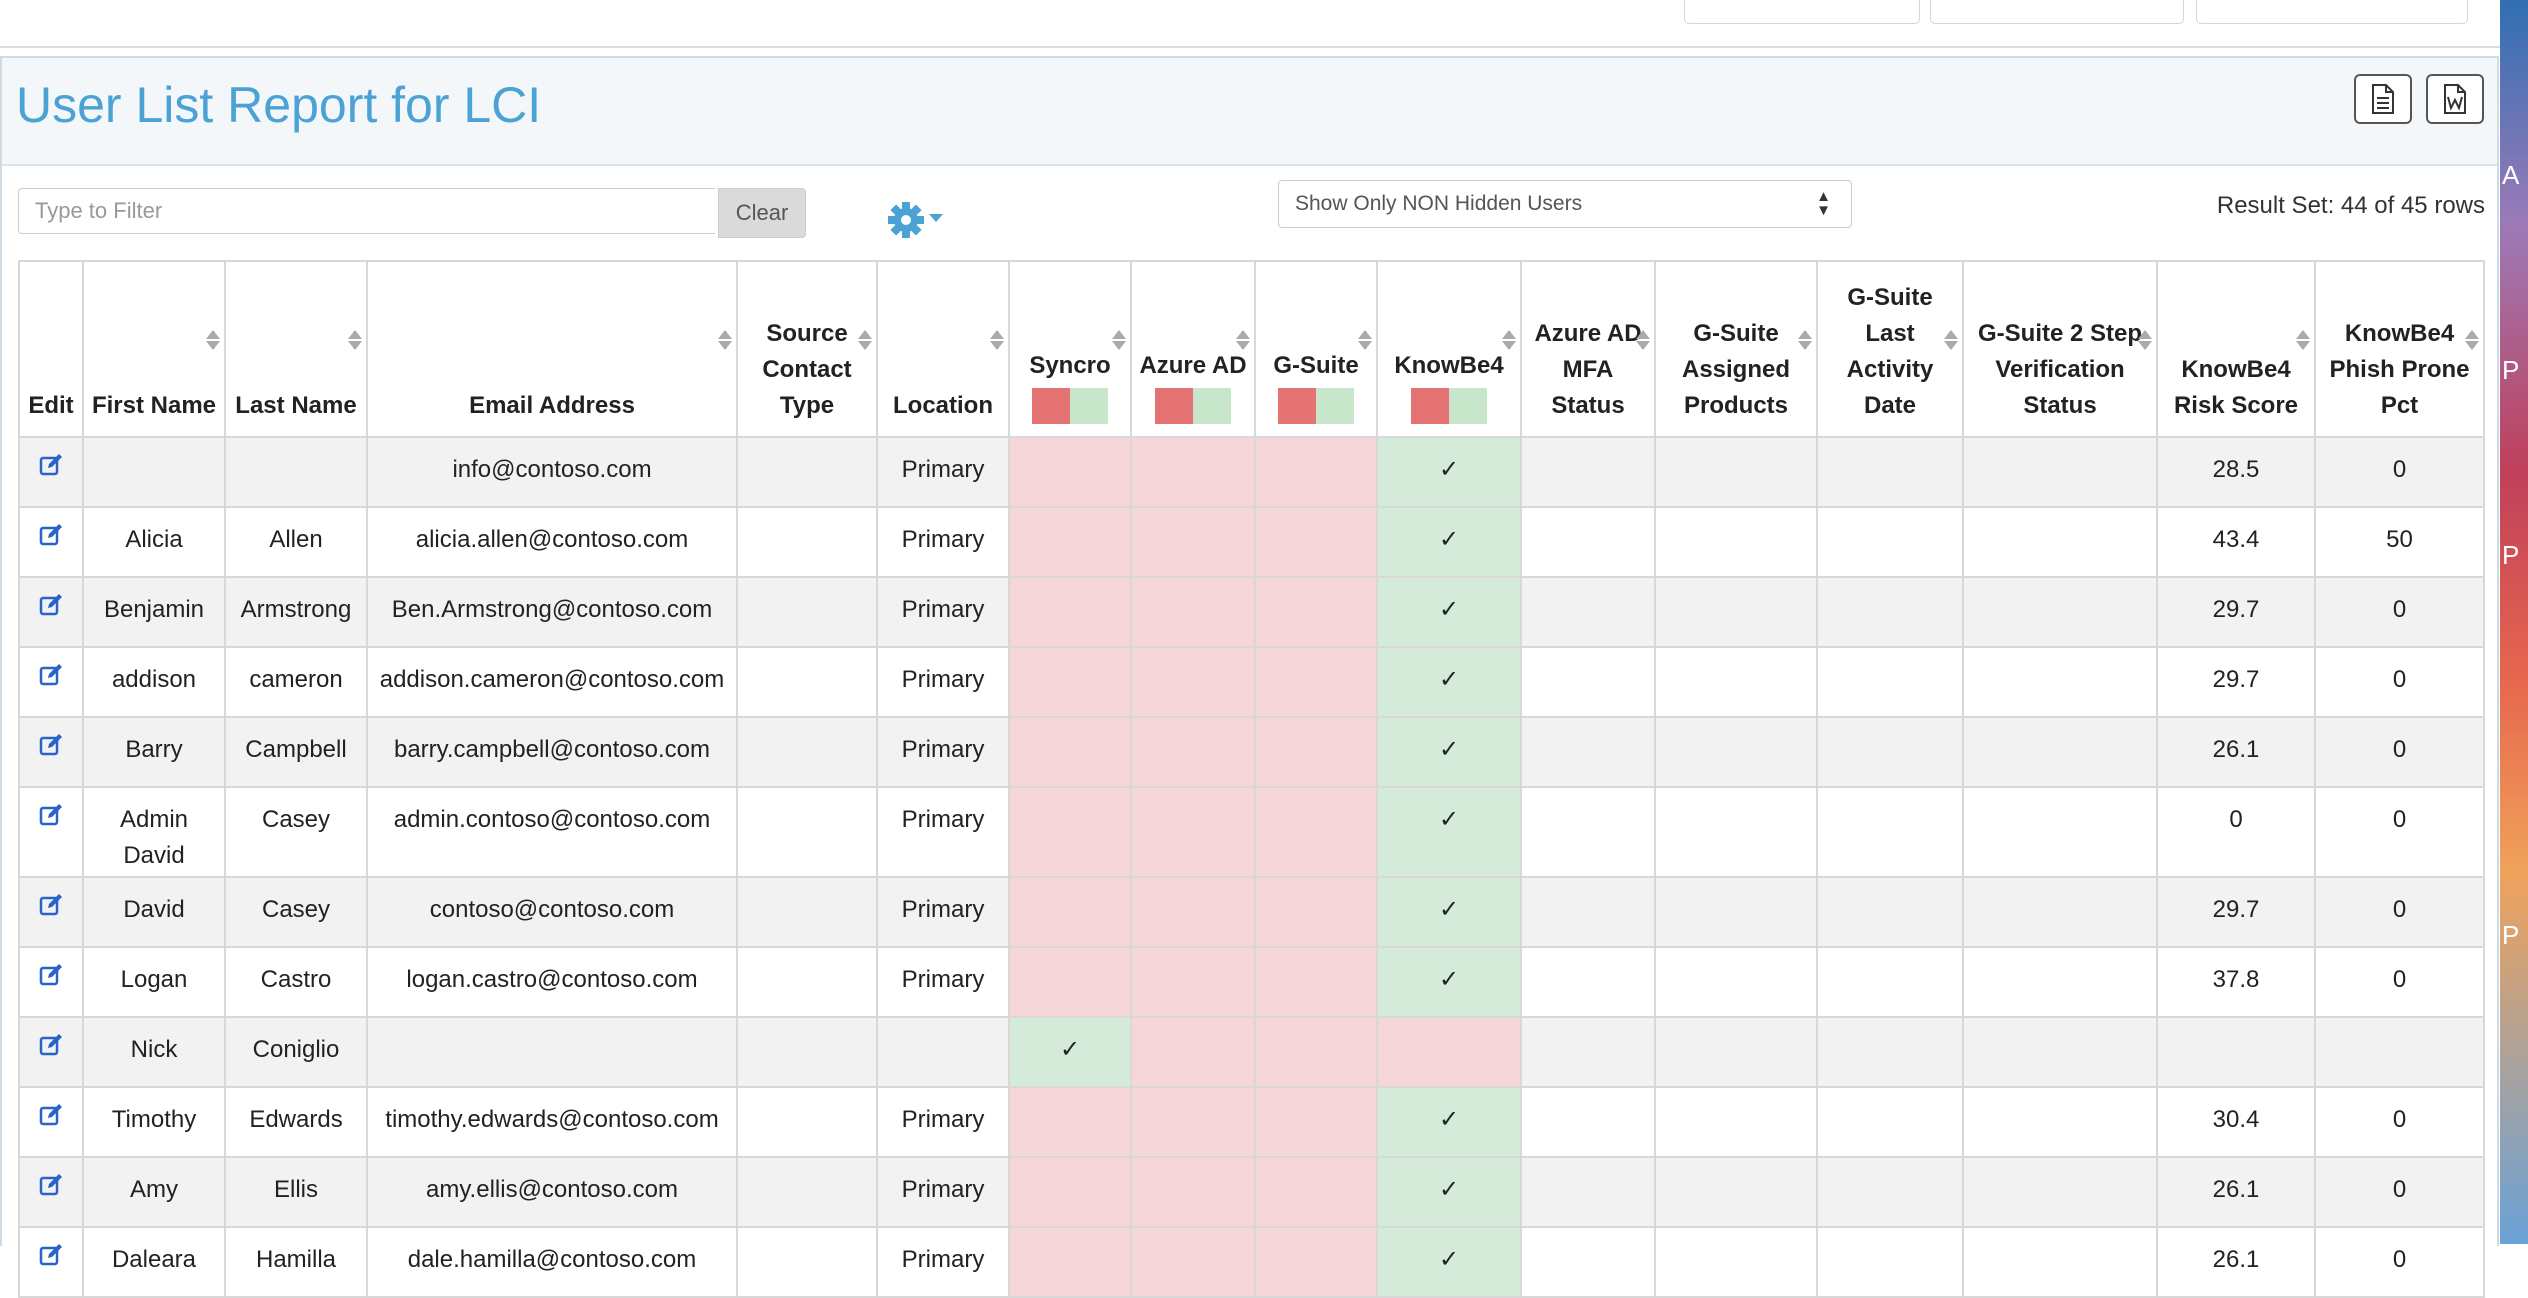 The image size is (2528, 1298). What do you see at coordinates (552, 542) in the screenshot?
I see `cell-email: alicia.allen@contoso.com` at bounding box center [552, 542].